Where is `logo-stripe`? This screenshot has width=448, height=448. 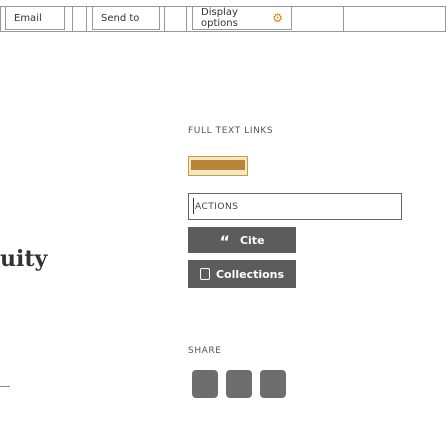
logo-stripe is located at coordinates (218, 165).